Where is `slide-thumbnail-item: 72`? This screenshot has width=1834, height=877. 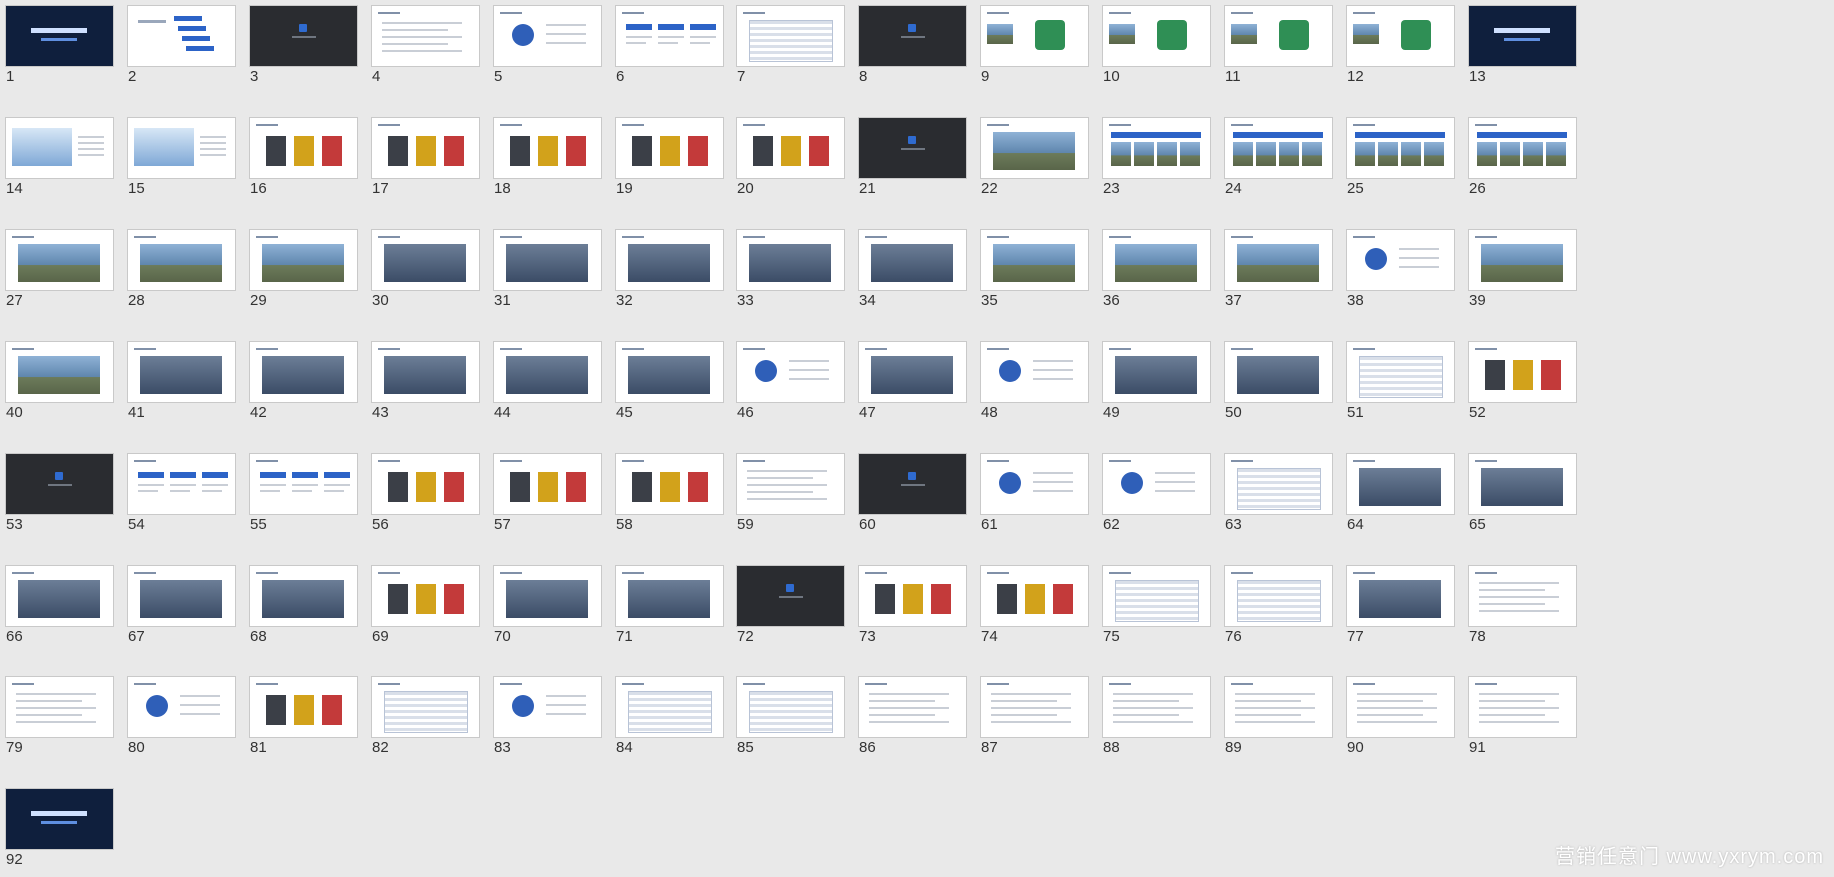
slide-thumbnail-item: 72 is located at coordinates (787, 605).